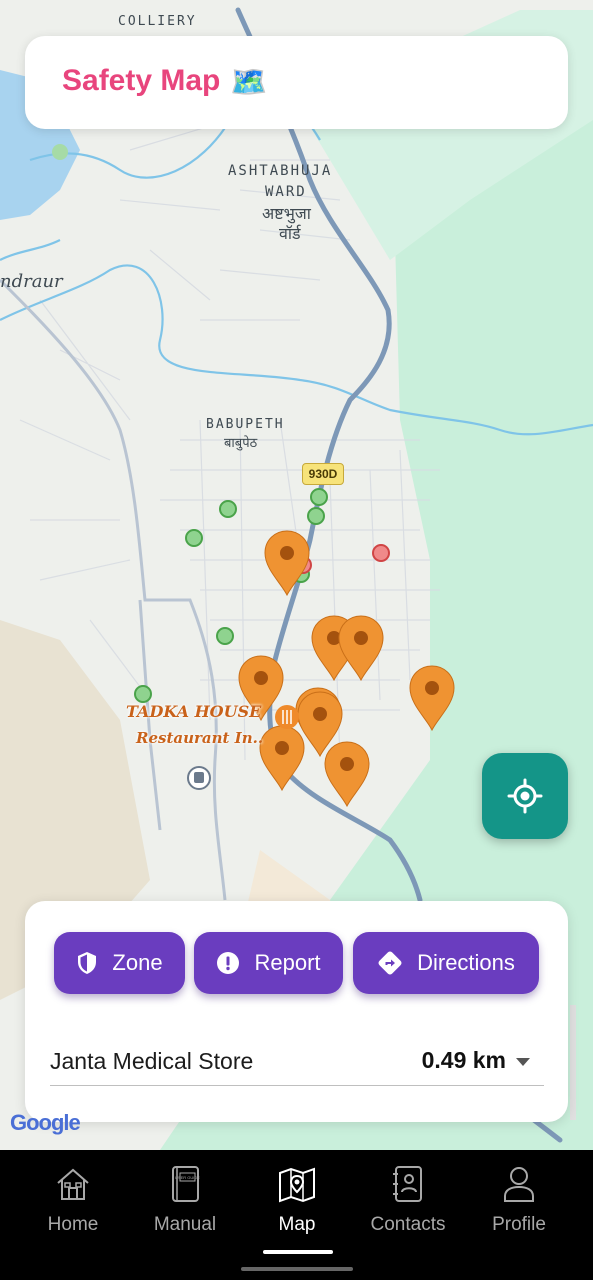  What do you see at coordinates (152, 1061) in the screenshot?
I see `destination-name: Janta Medical Store` at bounding box center [152, 1061].